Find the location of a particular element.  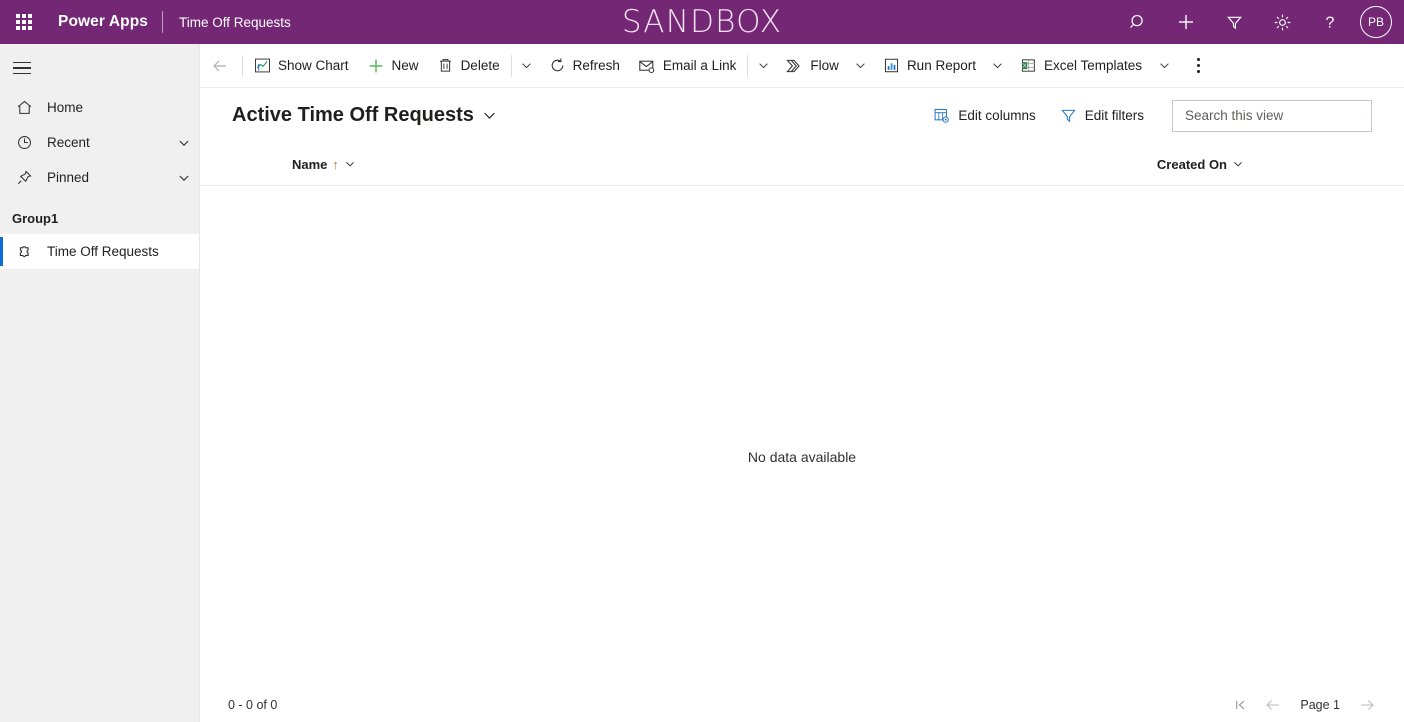

trash-icon is located at coordinates (445, 65).